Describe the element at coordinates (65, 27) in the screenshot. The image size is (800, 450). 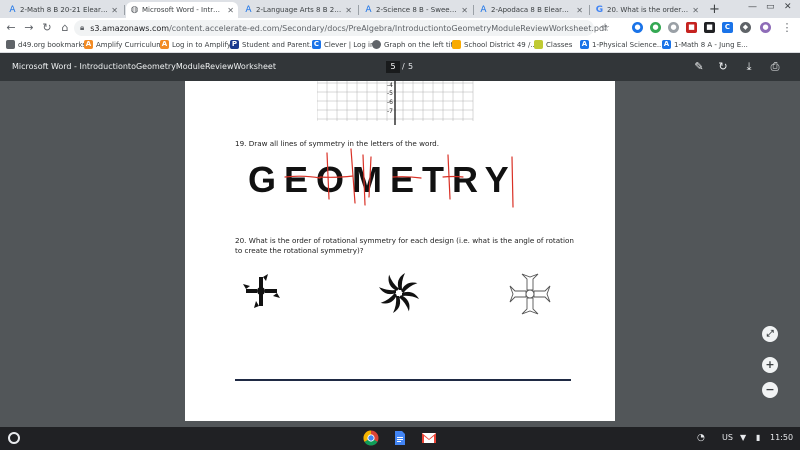
I see `home-icon: ⌂` at that location.